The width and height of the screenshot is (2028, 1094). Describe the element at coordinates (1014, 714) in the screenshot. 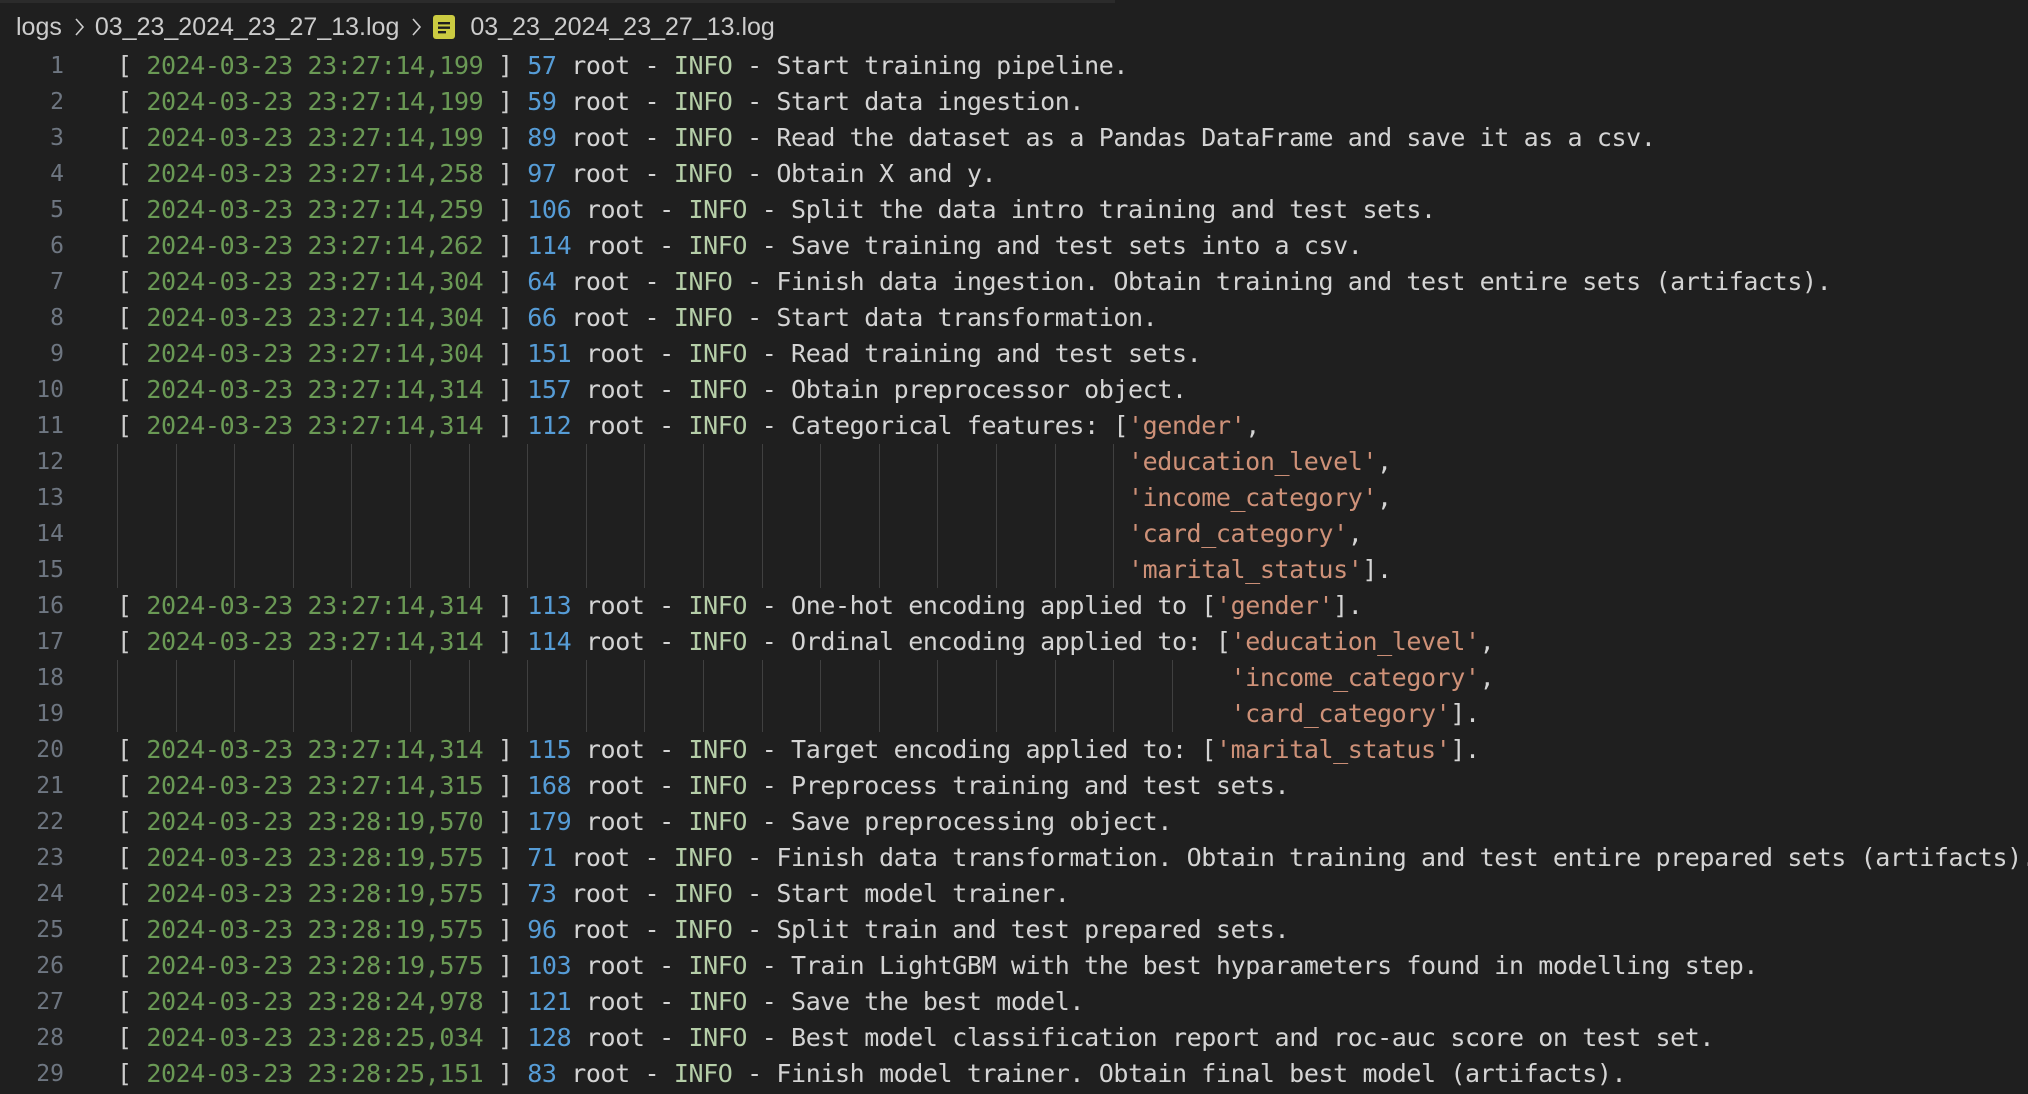

I see `log-line: 19 'card_category'].` at that location.